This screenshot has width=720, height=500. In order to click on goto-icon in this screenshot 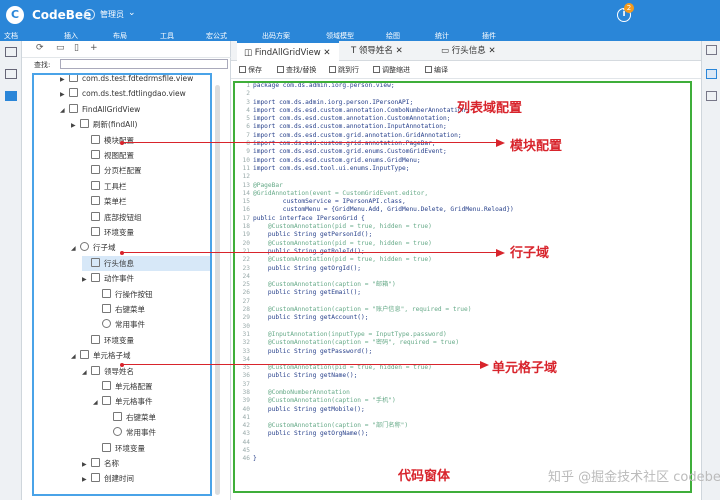, I will do `click(332, 69)`.